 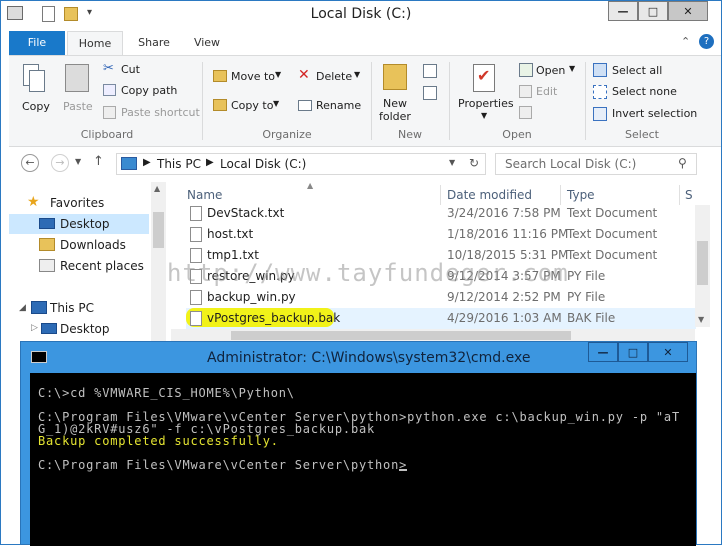 I want to click on properties-button: ✔ Properties ▼, so click(x=484, y=92).